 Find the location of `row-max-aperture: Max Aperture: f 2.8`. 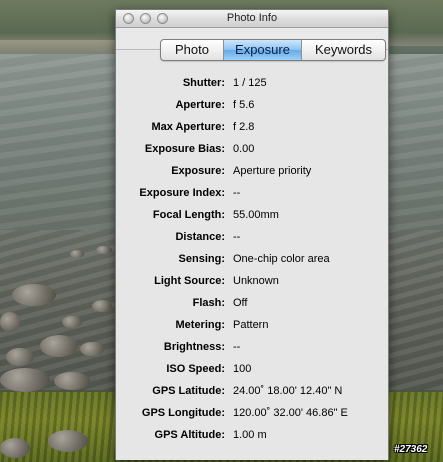

row-max-aperture: Max Aperture: f 2.8 is located at coordinates (252, 128).